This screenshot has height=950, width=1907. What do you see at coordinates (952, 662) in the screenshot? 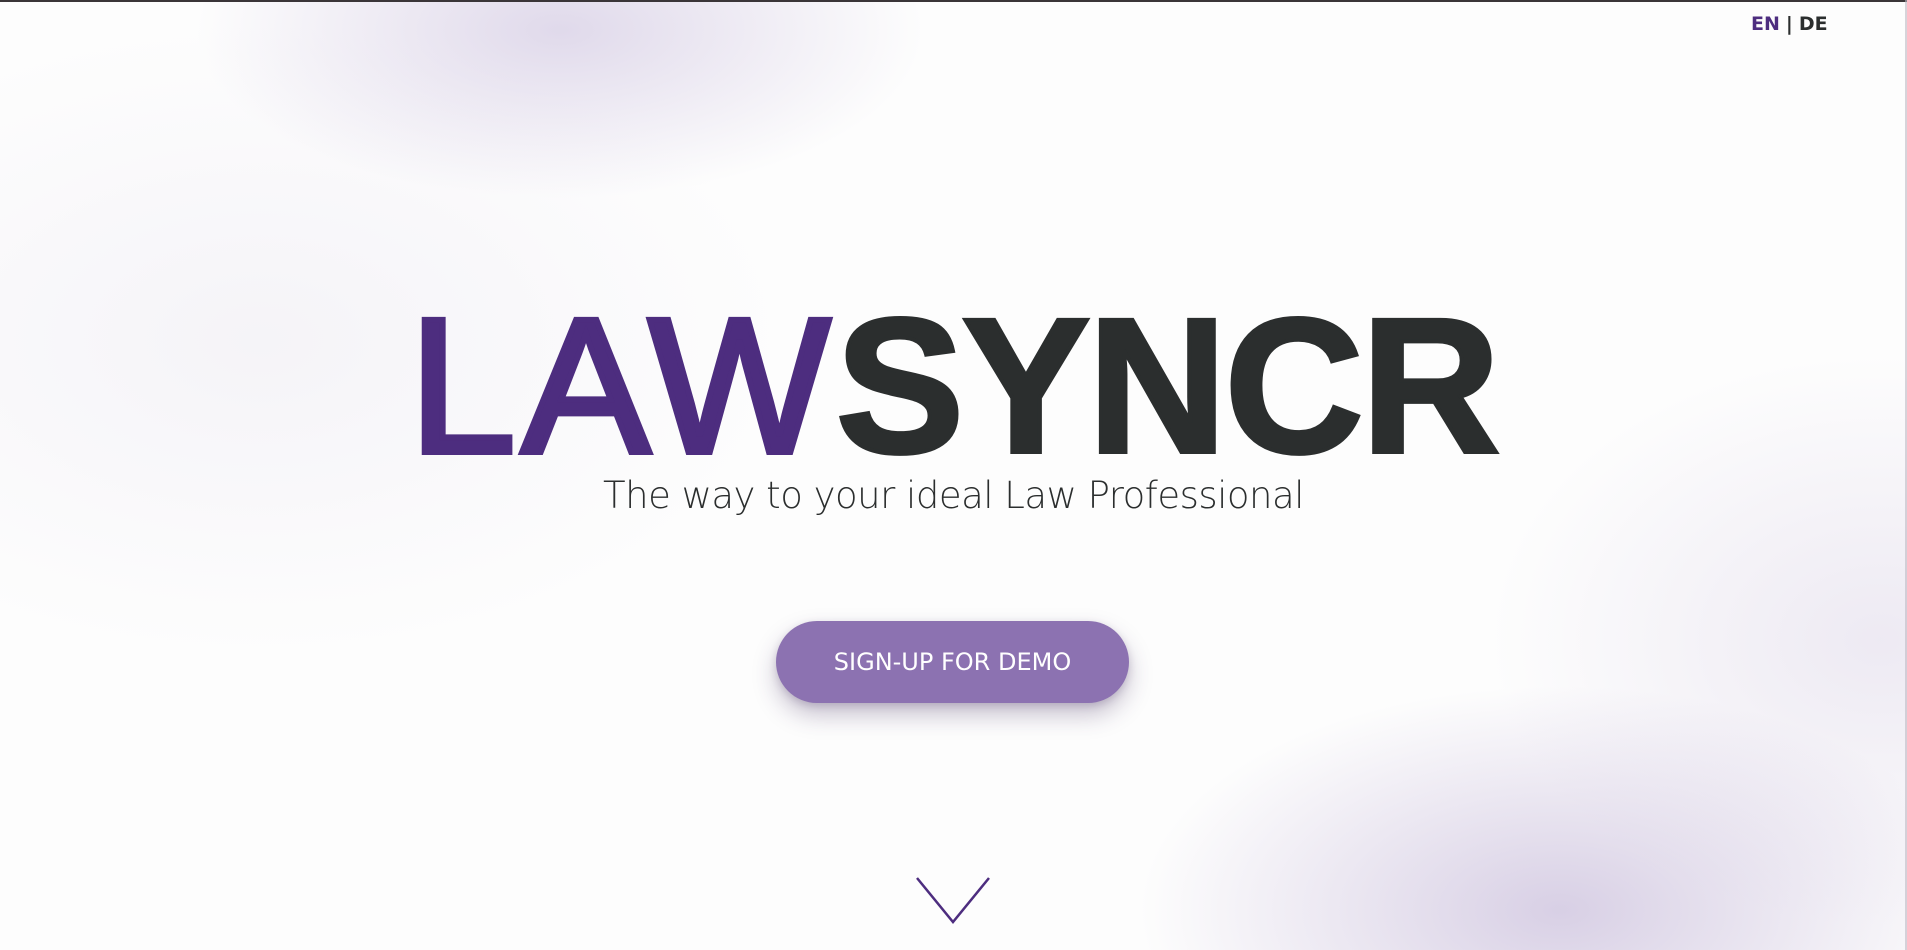
I see `signup-demo-button: SIGN-UP FOR DEMO` at bounding box center [952, 662].